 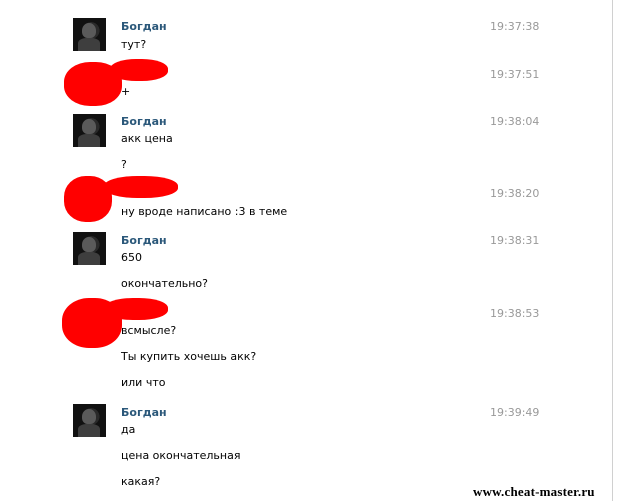 I want to click on message-time: 19:38:20, so click(x=515, y=193).